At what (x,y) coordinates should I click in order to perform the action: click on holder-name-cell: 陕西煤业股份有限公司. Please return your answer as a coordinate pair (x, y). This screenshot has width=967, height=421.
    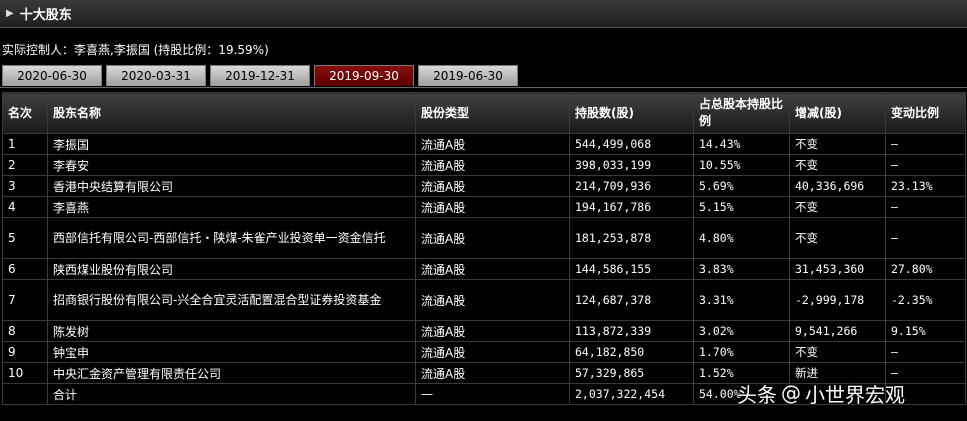
    Looking at the image, I should click on (231, 269).